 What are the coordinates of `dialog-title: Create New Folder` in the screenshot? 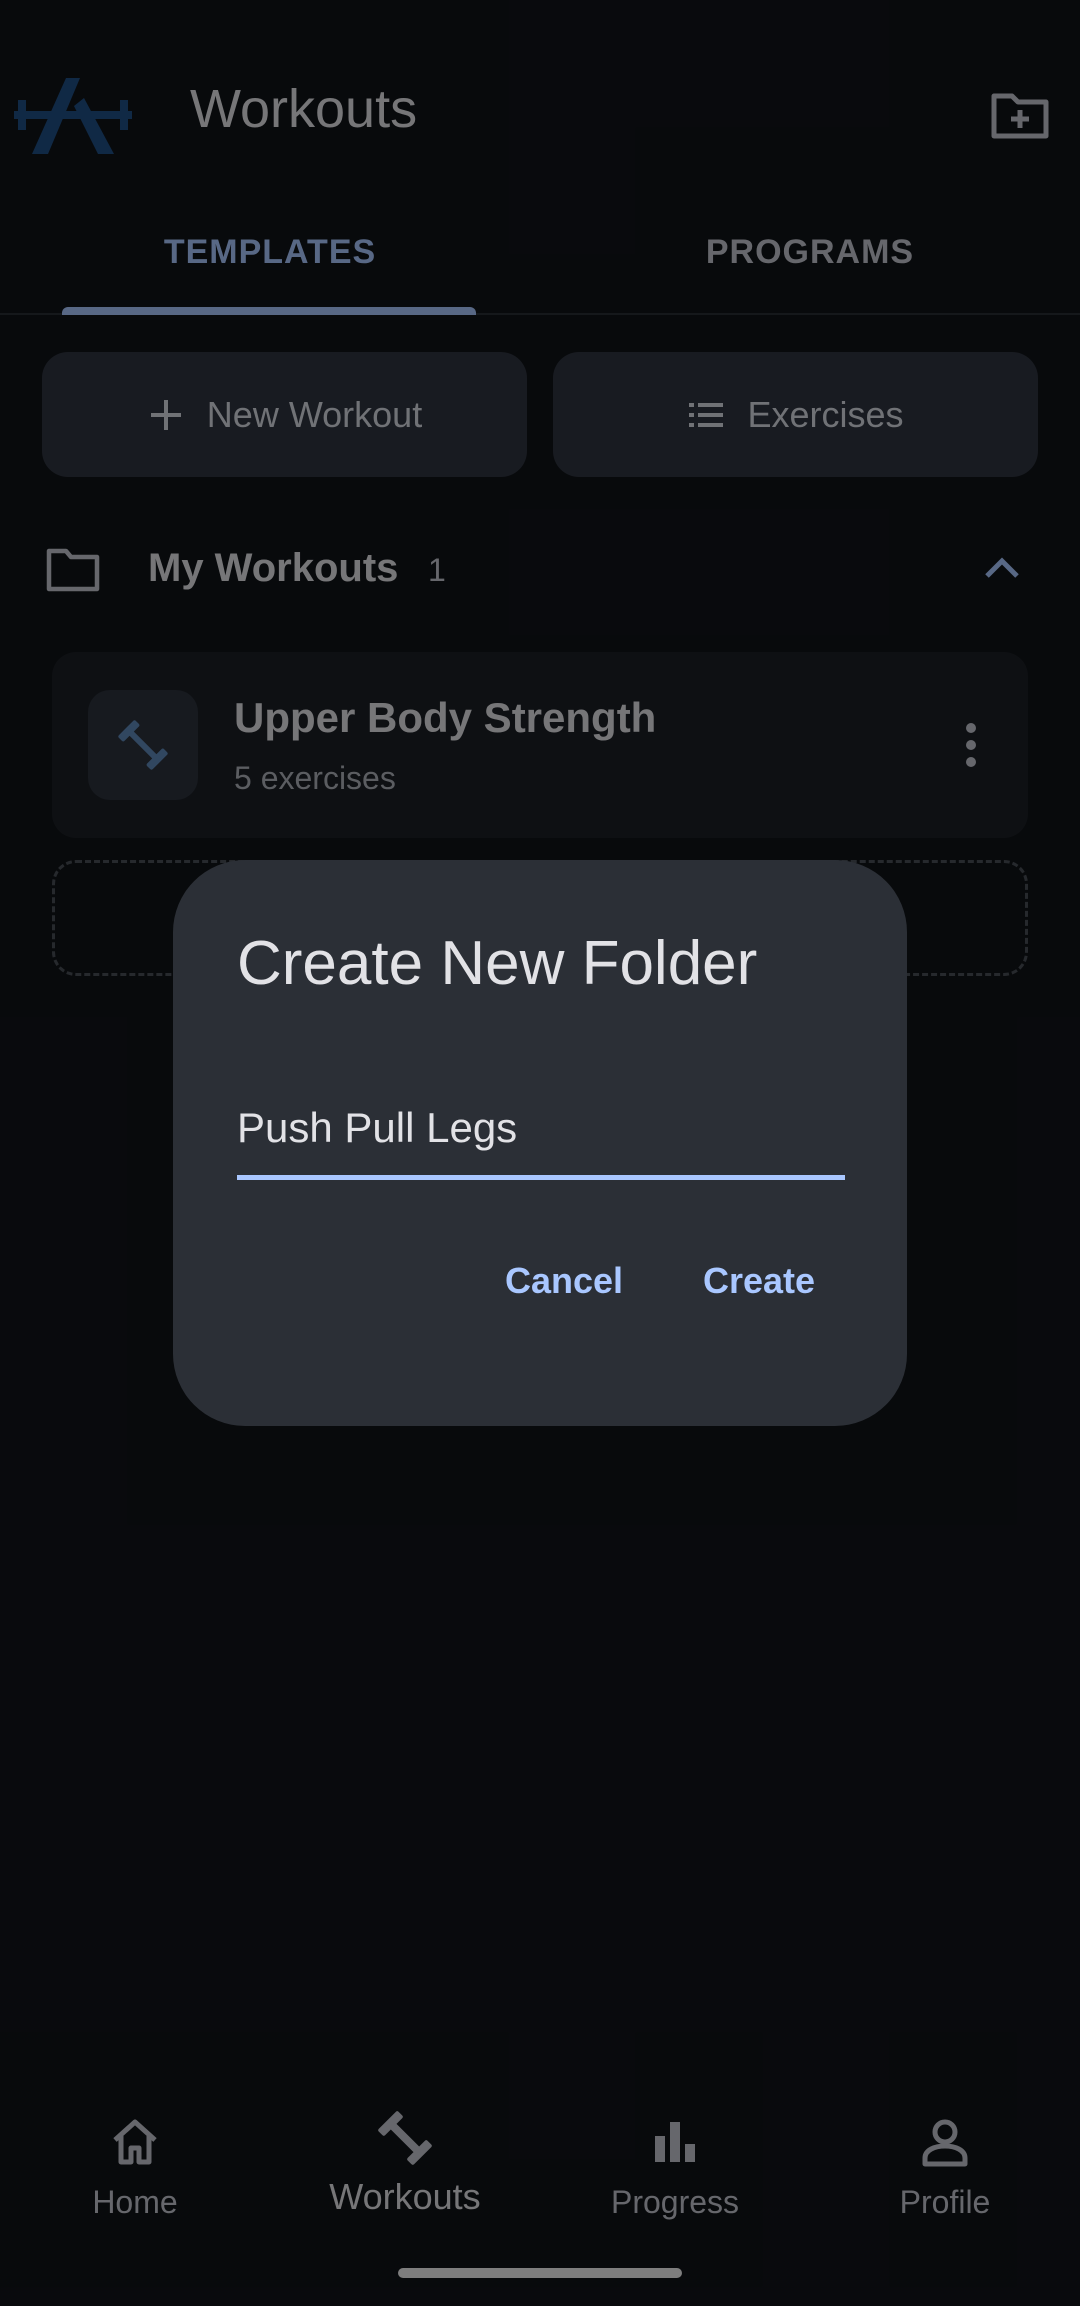 It's located at (497, 963).